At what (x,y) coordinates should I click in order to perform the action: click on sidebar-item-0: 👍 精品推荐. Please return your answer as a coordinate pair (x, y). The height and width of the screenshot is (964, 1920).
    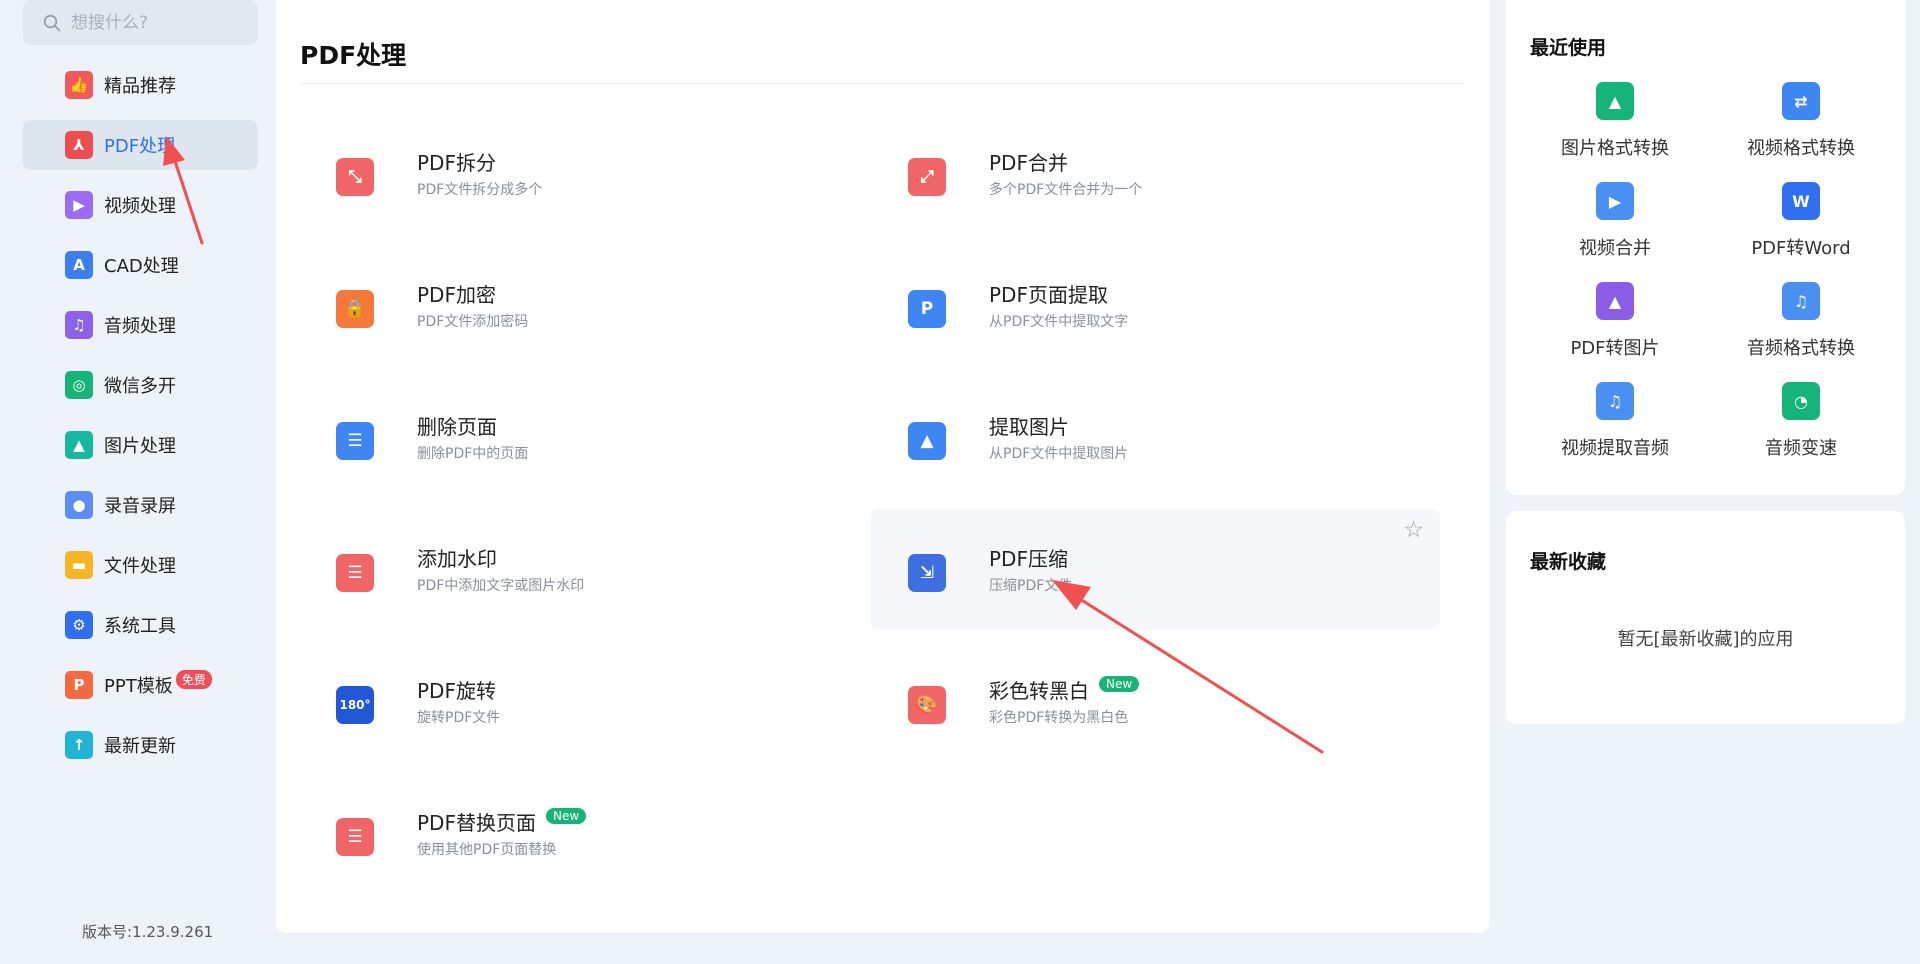
    Looking at the image, I should click on (140, 85).